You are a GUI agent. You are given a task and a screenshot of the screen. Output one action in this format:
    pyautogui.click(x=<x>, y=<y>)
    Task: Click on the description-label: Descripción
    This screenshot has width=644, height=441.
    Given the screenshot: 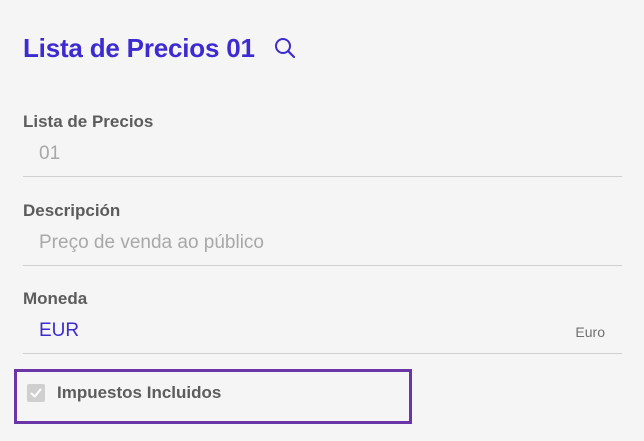 What is the action you would take?
    pyautogui.click(x=72, y=210)
    